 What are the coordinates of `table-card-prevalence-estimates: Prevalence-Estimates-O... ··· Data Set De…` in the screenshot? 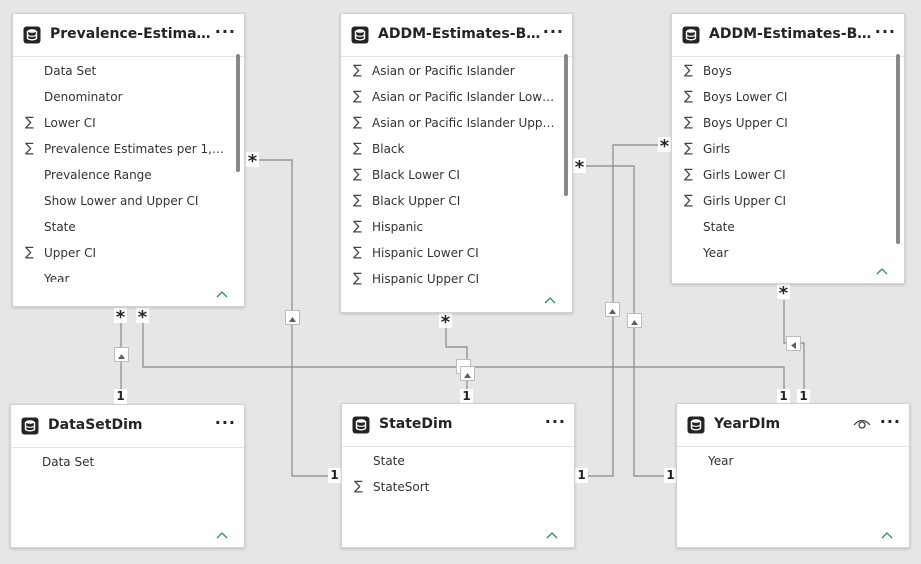 It's located at (128, 160).